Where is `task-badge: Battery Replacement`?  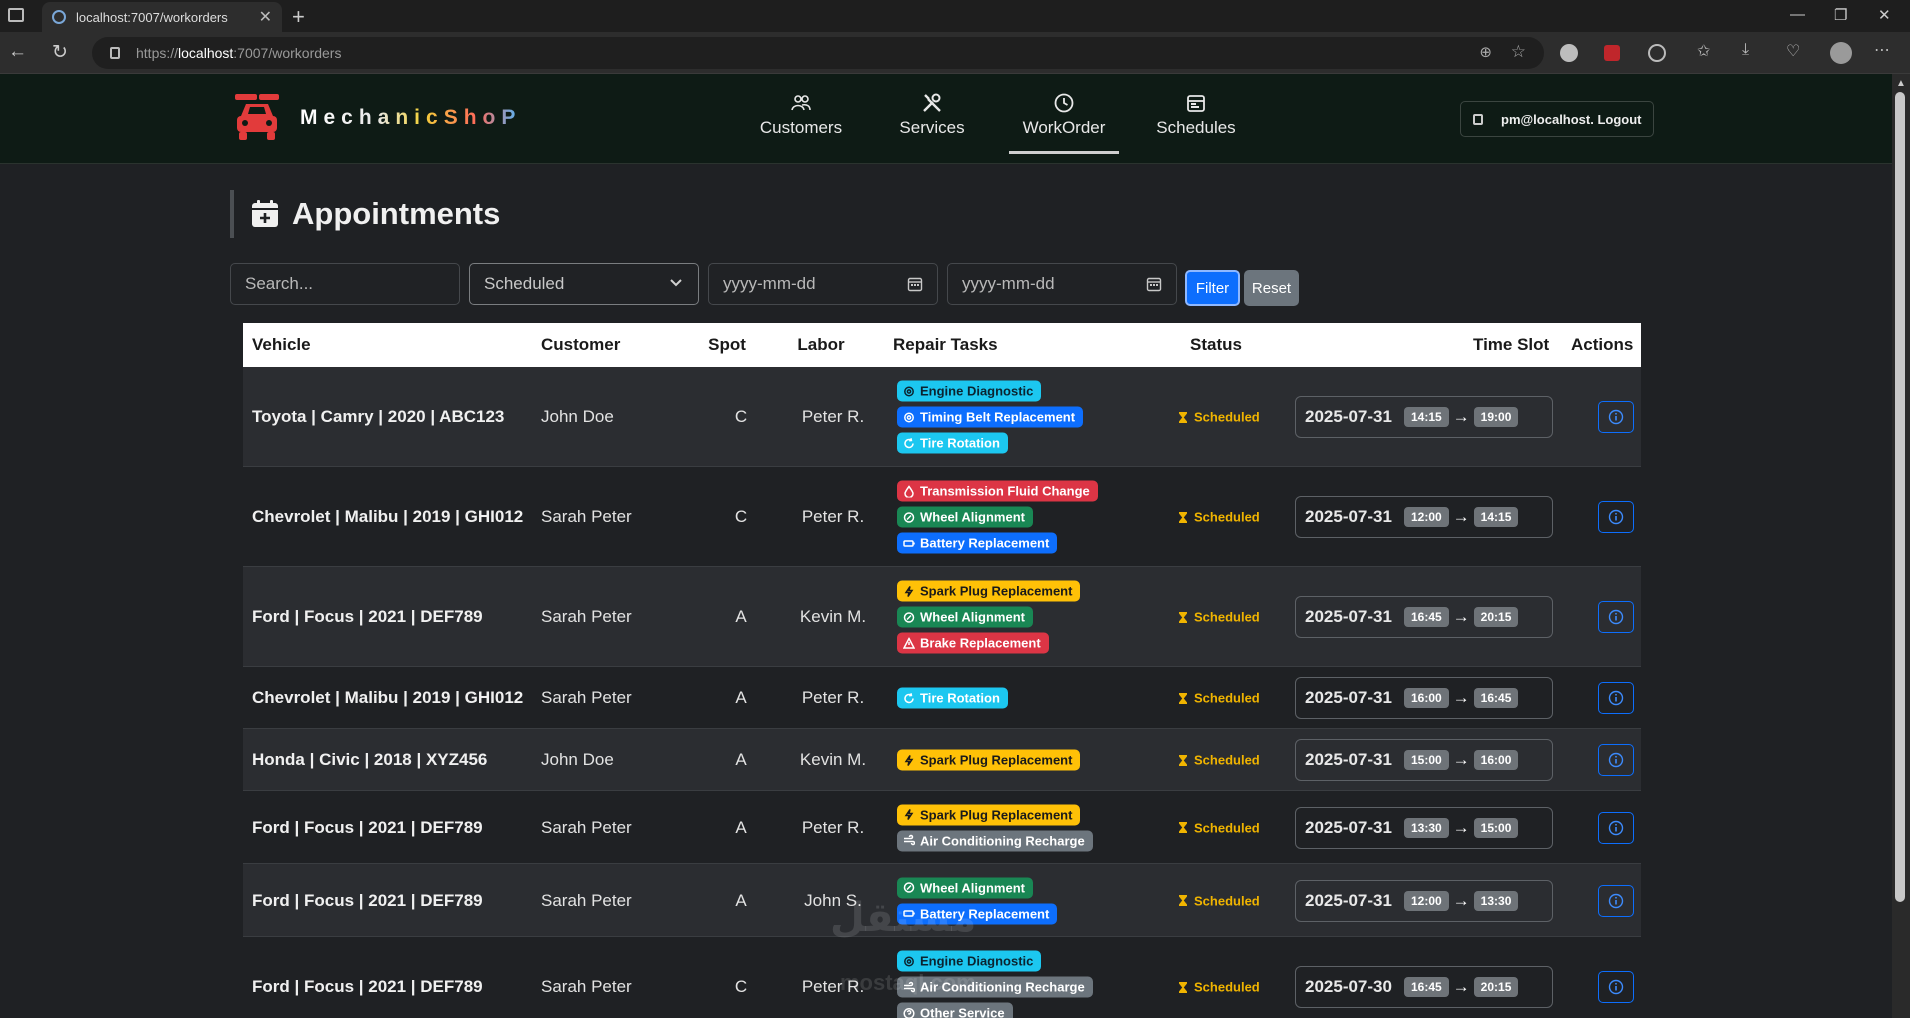
task-badge: Battery Replacement is located at coordinates (977, 543).